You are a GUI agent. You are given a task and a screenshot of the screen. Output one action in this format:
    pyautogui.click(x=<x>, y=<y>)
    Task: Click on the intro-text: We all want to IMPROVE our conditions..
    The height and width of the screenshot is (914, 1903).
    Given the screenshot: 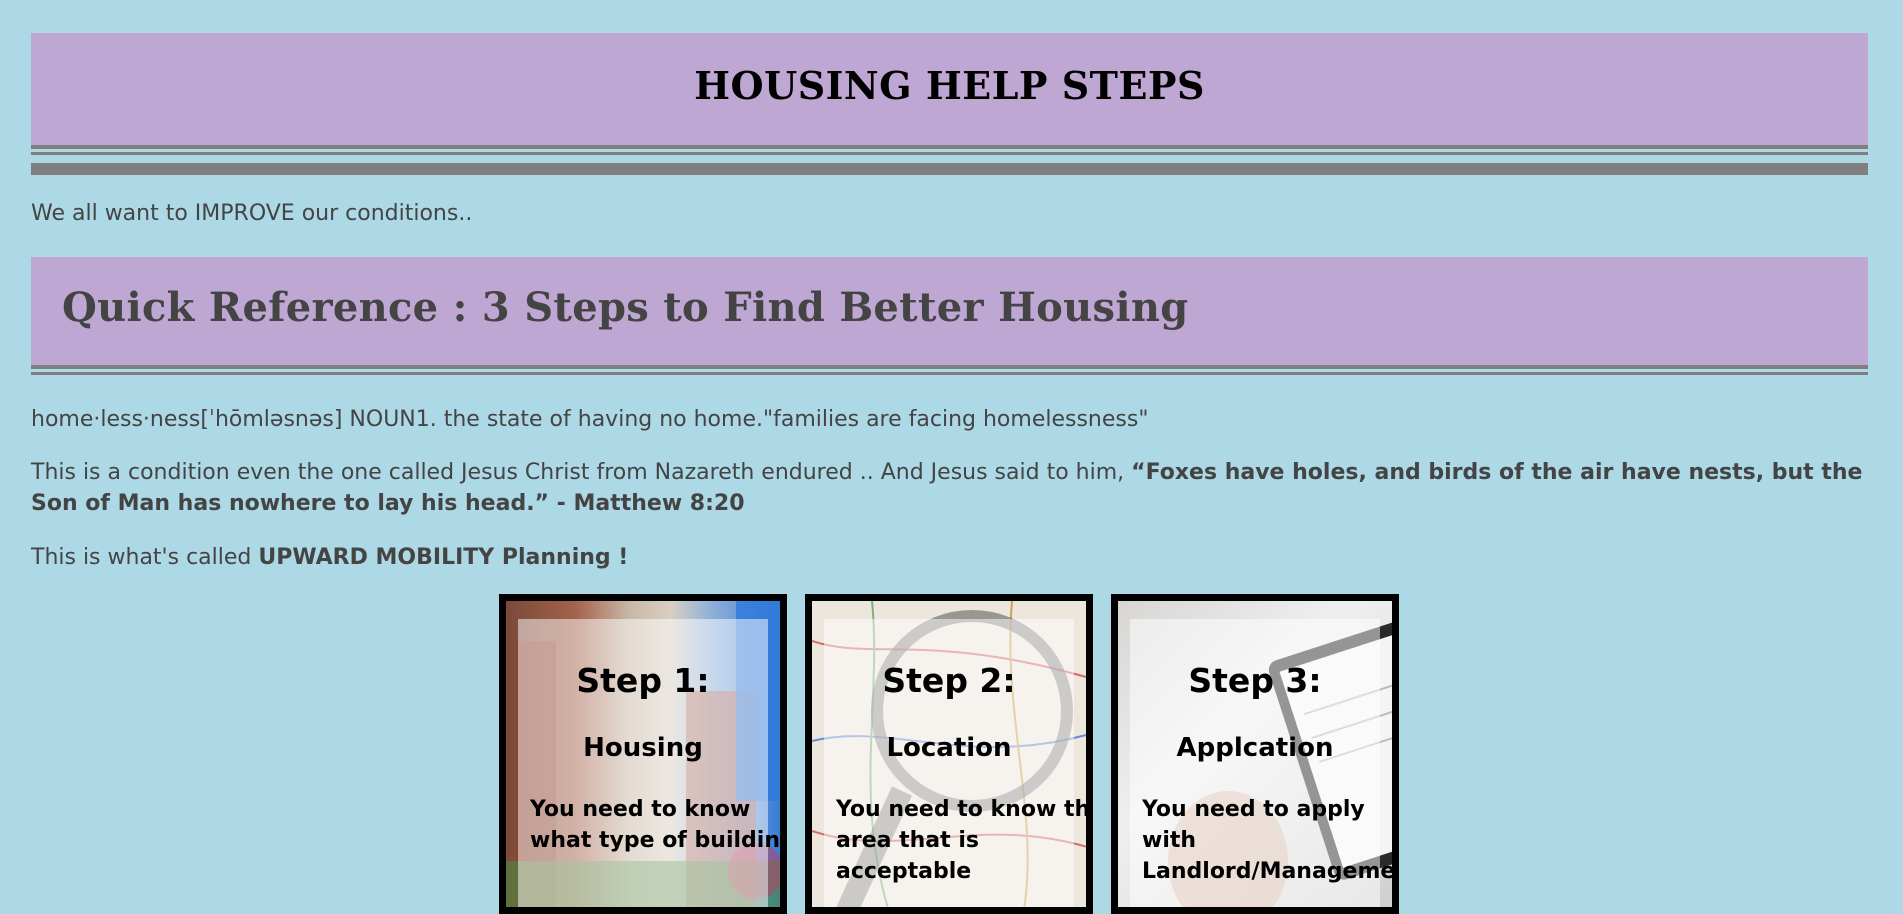 What is the action you would take?
    pyautogui.click(x=252, y=213)
    